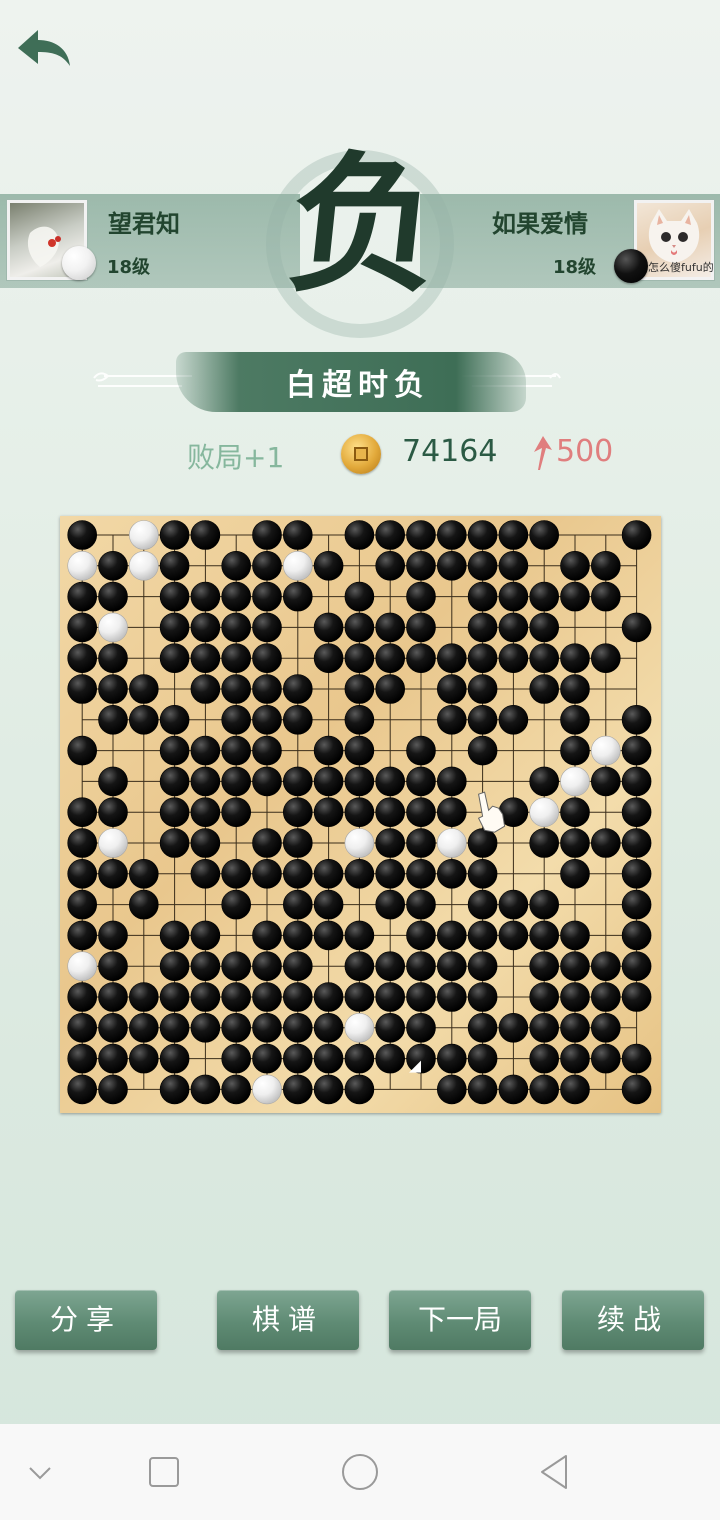 The width and height of the screenshot is (720, 1520). I want to click on share-button: 分享, so click(86, 1320).